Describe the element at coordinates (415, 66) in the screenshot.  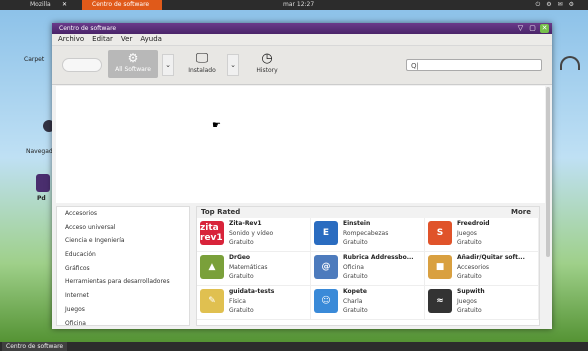
I see `search-field-text: Q|` at that location.